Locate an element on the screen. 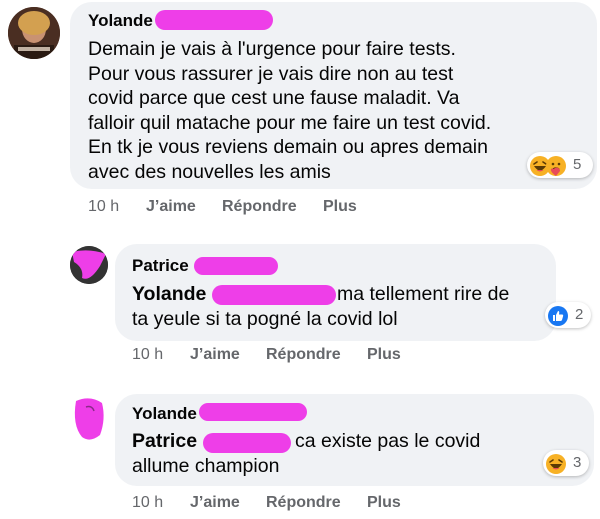 This screenshot has width=600, height=519. reaction-count: 5 is located at coordinates (577, 164).